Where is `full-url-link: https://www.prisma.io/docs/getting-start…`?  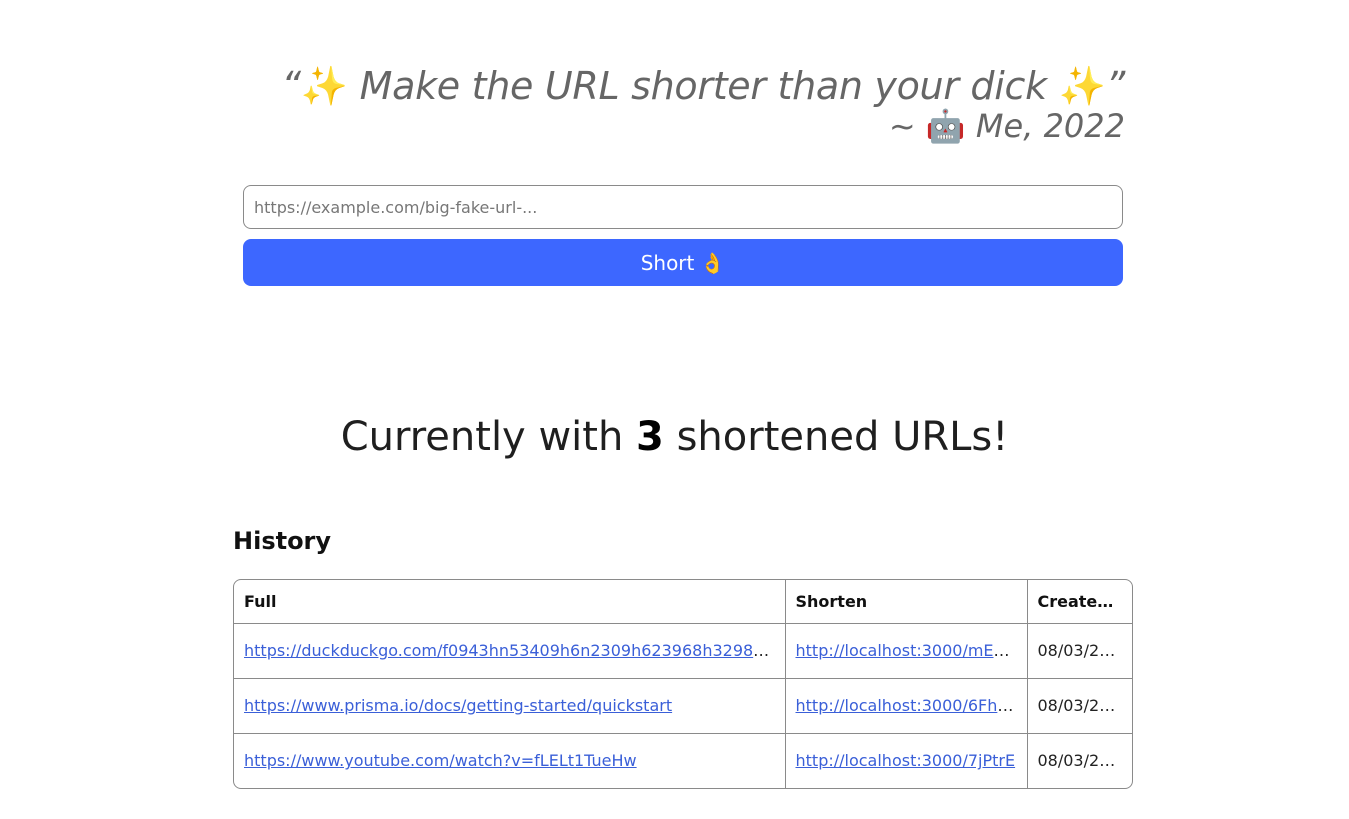
full-url-link: https://www.prisma.io/docs/getting-start… is located at coordinates (458, 705).